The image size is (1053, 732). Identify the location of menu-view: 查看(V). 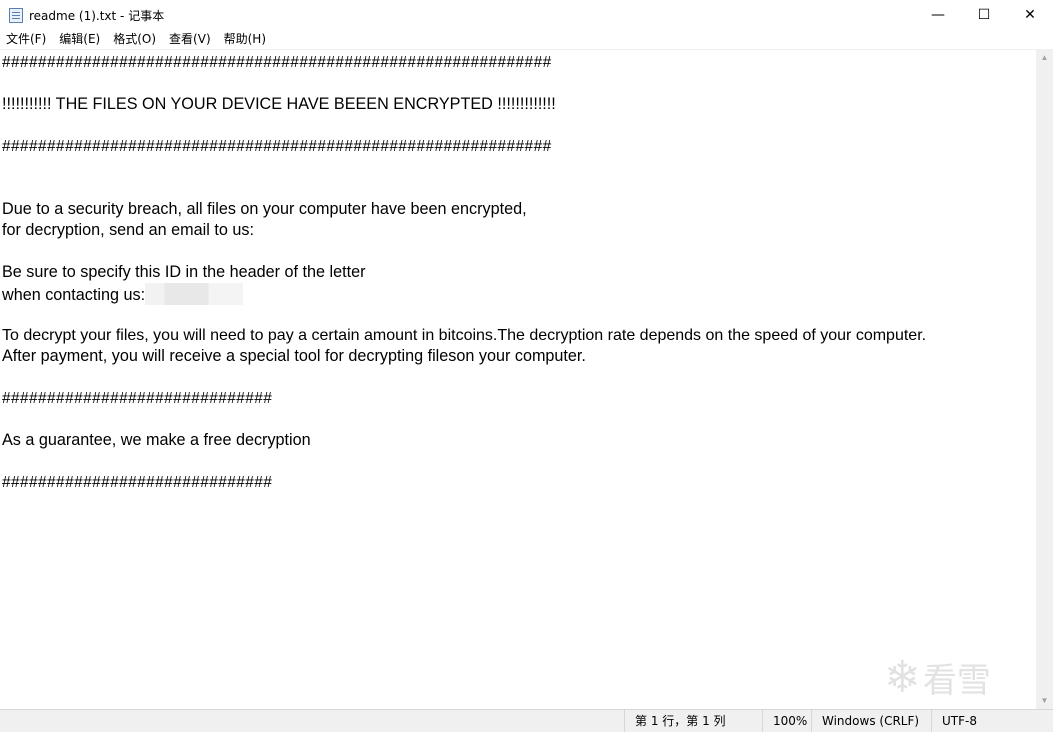
(190, 39).